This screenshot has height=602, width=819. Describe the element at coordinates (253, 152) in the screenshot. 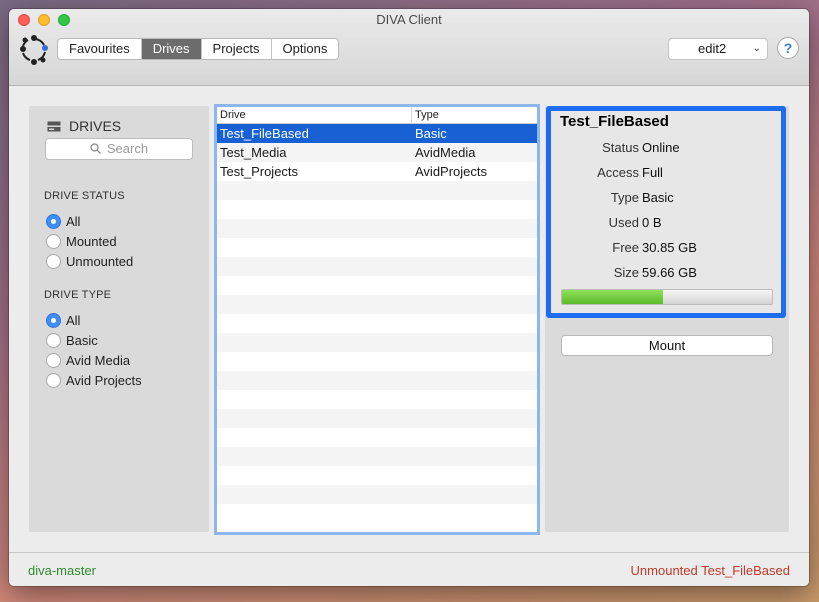

I see `cell-drive: Test_Media` at that location.